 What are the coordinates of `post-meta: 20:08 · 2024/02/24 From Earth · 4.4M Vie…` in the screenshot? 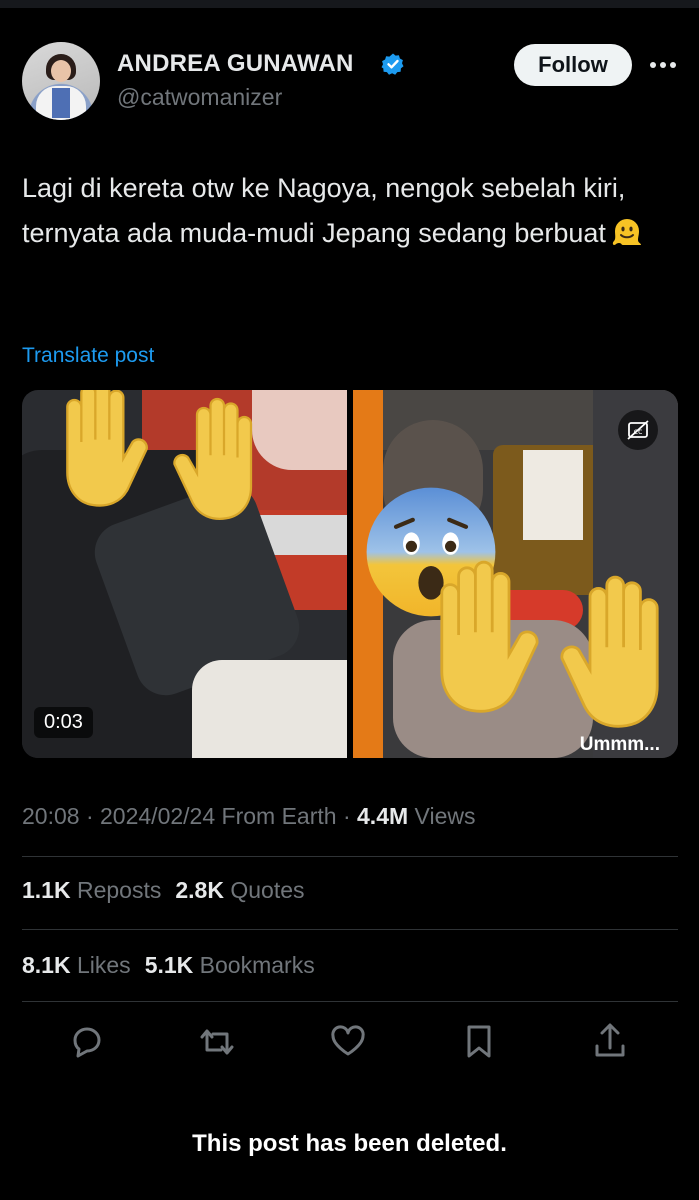 It's located at (248, 816).